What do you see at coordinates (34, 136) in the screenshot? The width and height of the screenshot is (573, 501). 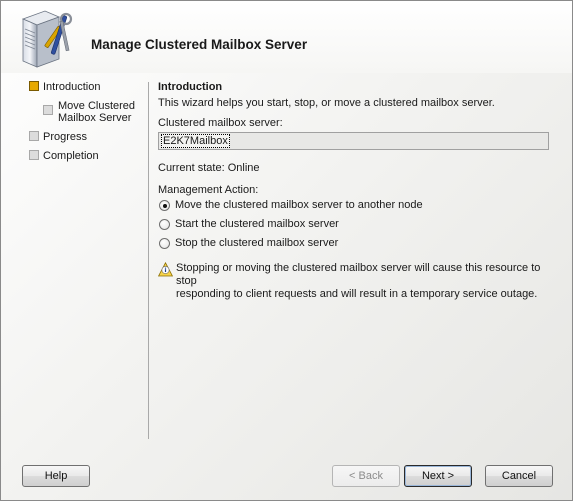 I see `step-indicator-progress` at bounding box center [34, 136].